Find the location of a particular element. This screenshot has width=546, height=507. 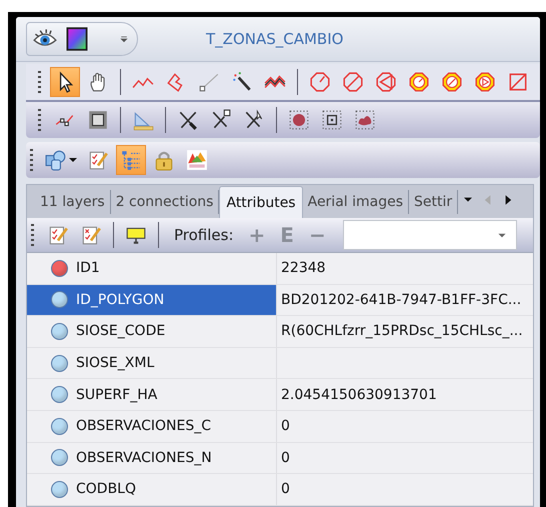

magic-wand-icon is located at coordinates (242, 82).